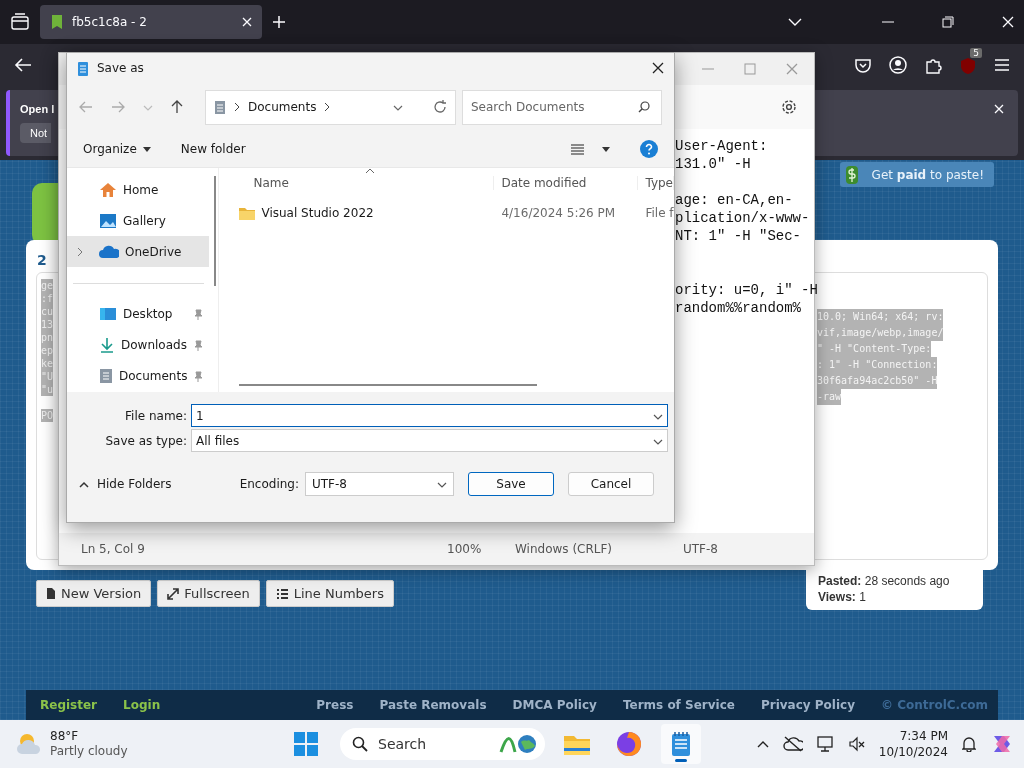 Image resolution: width=1024 pixels, height=768 pixels. I want to click on nav-item: Gallery, so click(138, 220).